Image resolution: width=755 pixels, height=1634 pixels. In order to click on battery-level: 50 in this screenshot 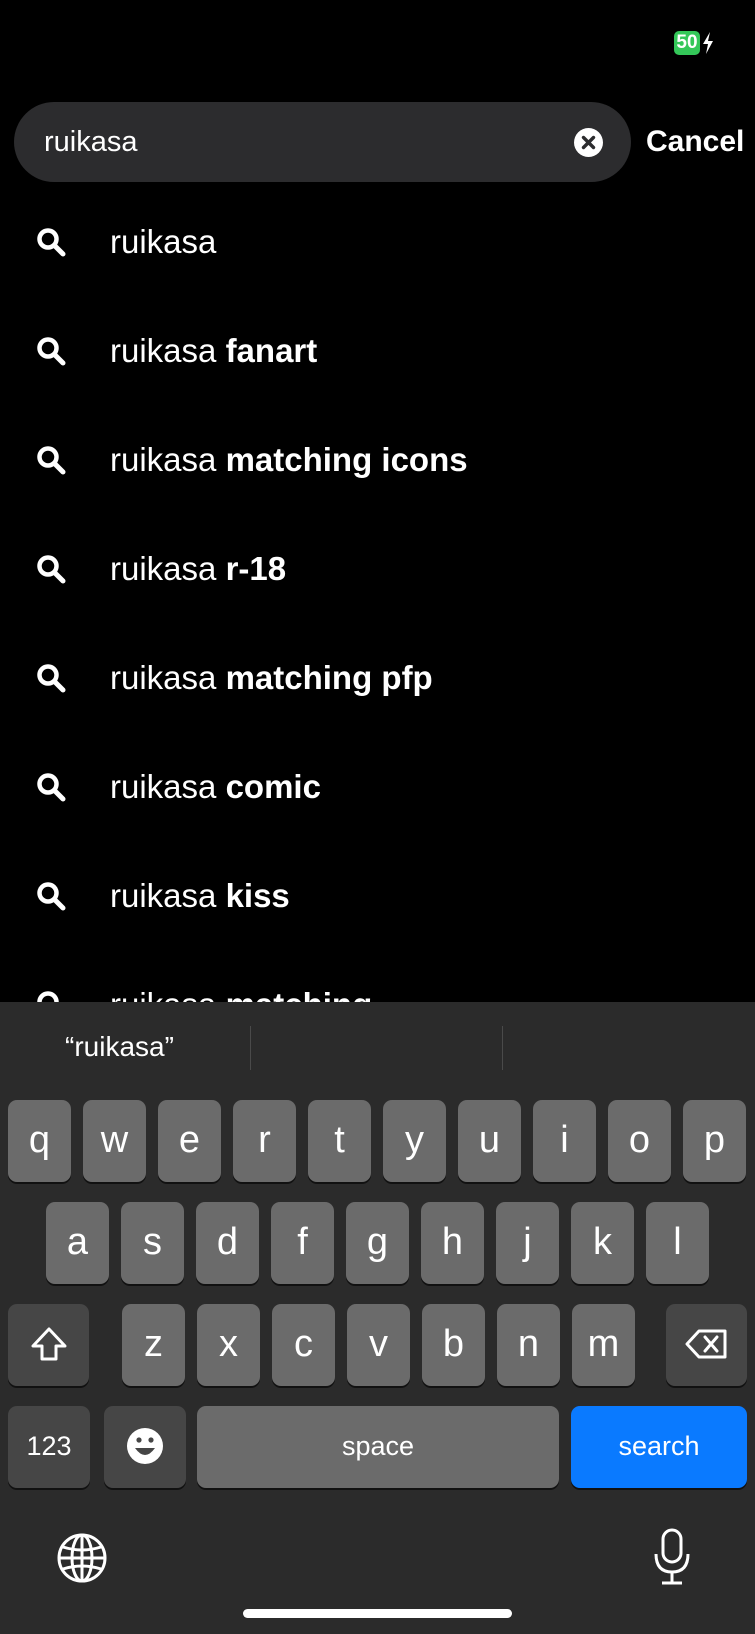, I will do `click(687, 43)`.